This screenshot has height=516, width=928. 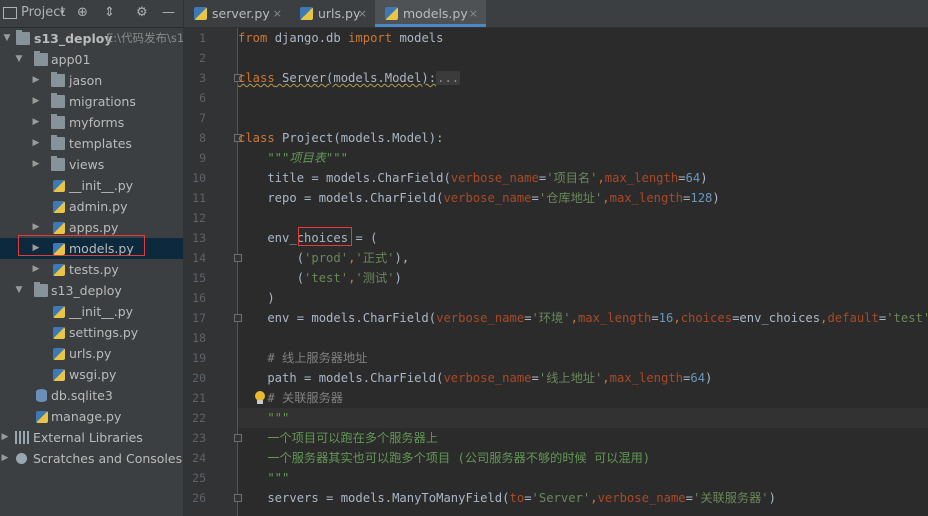 What do you see at coordinates (10, 13) in the screenshot?
I see `project-view-icon` at bounding box center [10, 13].